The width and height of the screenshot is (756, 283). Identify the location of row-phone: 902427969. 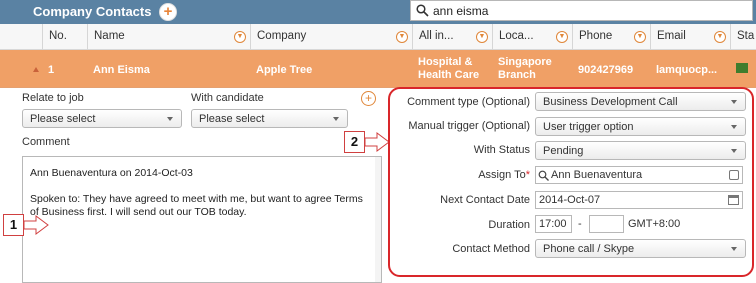
(606, 70).